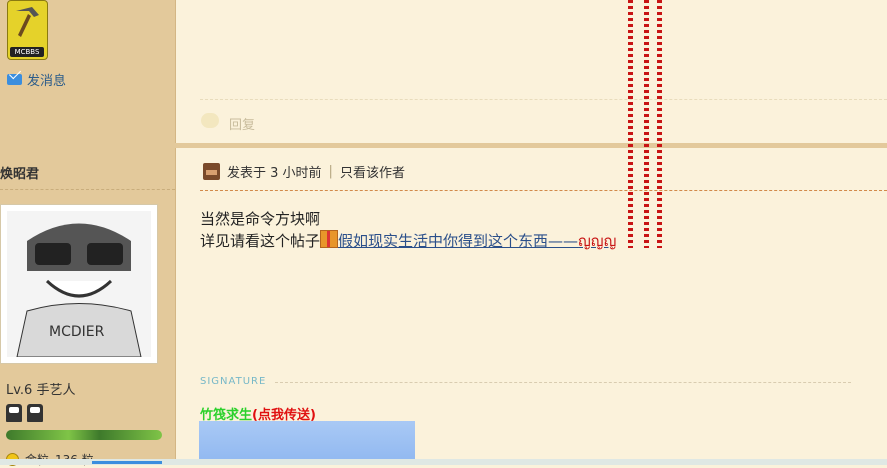 Image resolution: width=887 pixels, height=468 pixels. I want to click on online-status-icon, so click(211, 171).